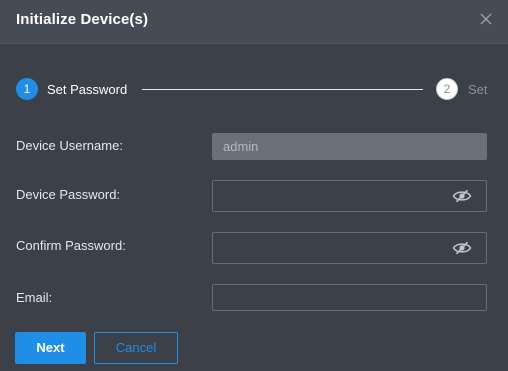 This screenshot has width=508, height=371. I want to click on username-input, so click(349, 146).